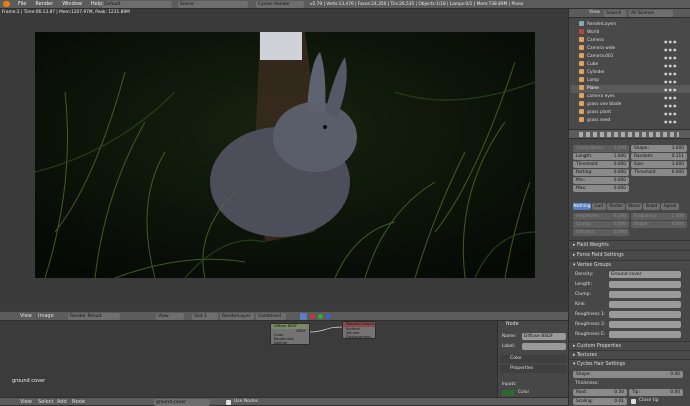 The image size is (690, 406). Describe the element at coordinates (659, 164) in the screenshot. I see `size-slider: Size: 1.000` at that location.